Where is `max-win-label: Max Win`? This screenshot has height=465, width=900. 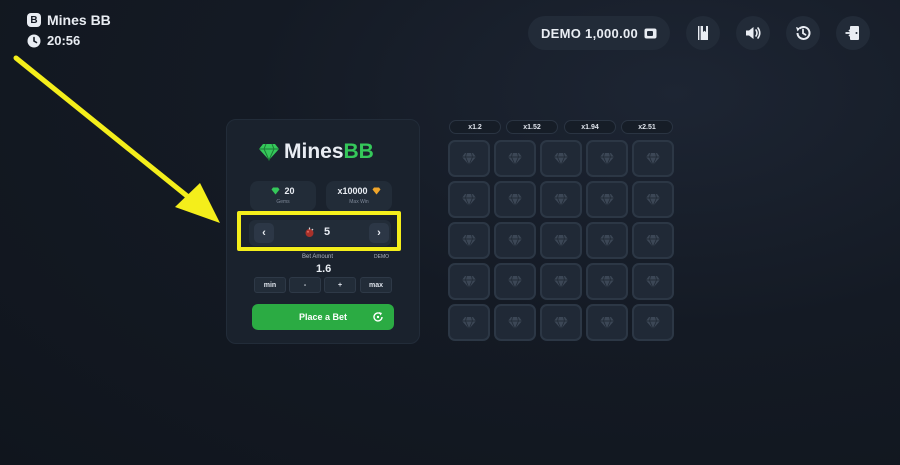
max-win-label: Max Win is located at coordinates (359, 202).